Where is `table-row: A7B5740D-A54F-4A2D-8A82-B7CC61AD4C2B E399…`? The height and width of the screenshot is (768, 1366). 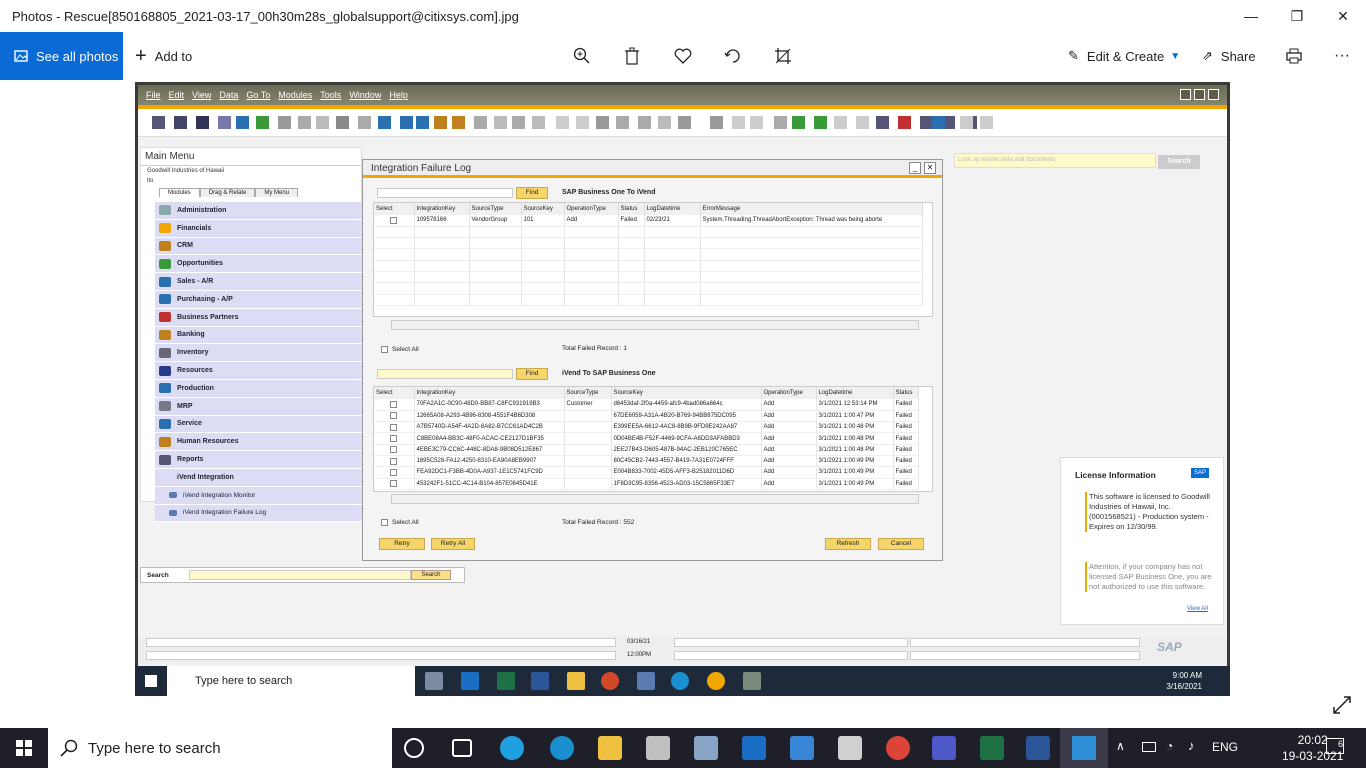
table-row: A7B5740D-A54F-4A2D-8A82-B7CC61AD4C2B E399… is located at coordinates (646, 427).